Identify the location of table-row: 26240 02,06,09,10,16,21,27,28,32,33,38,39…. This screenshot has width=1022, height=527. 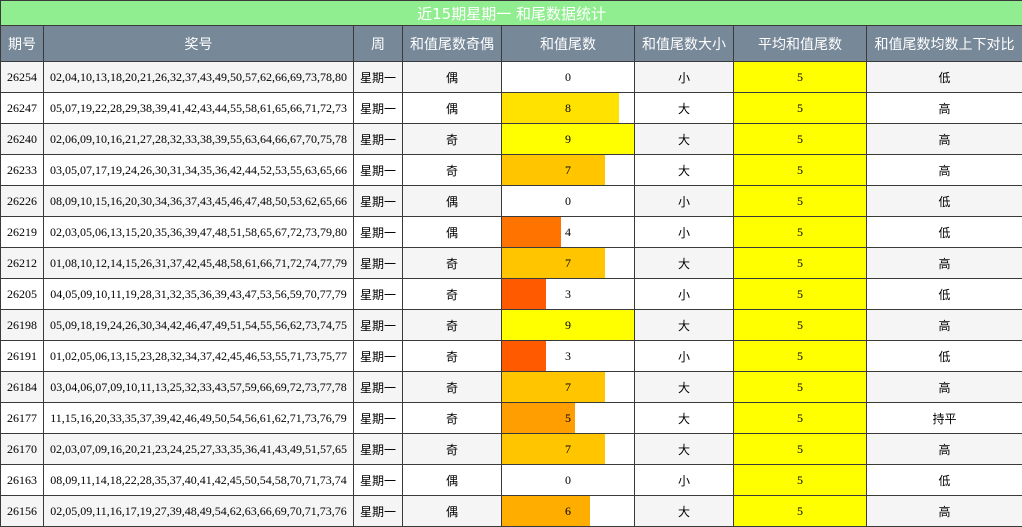
(511, 139).